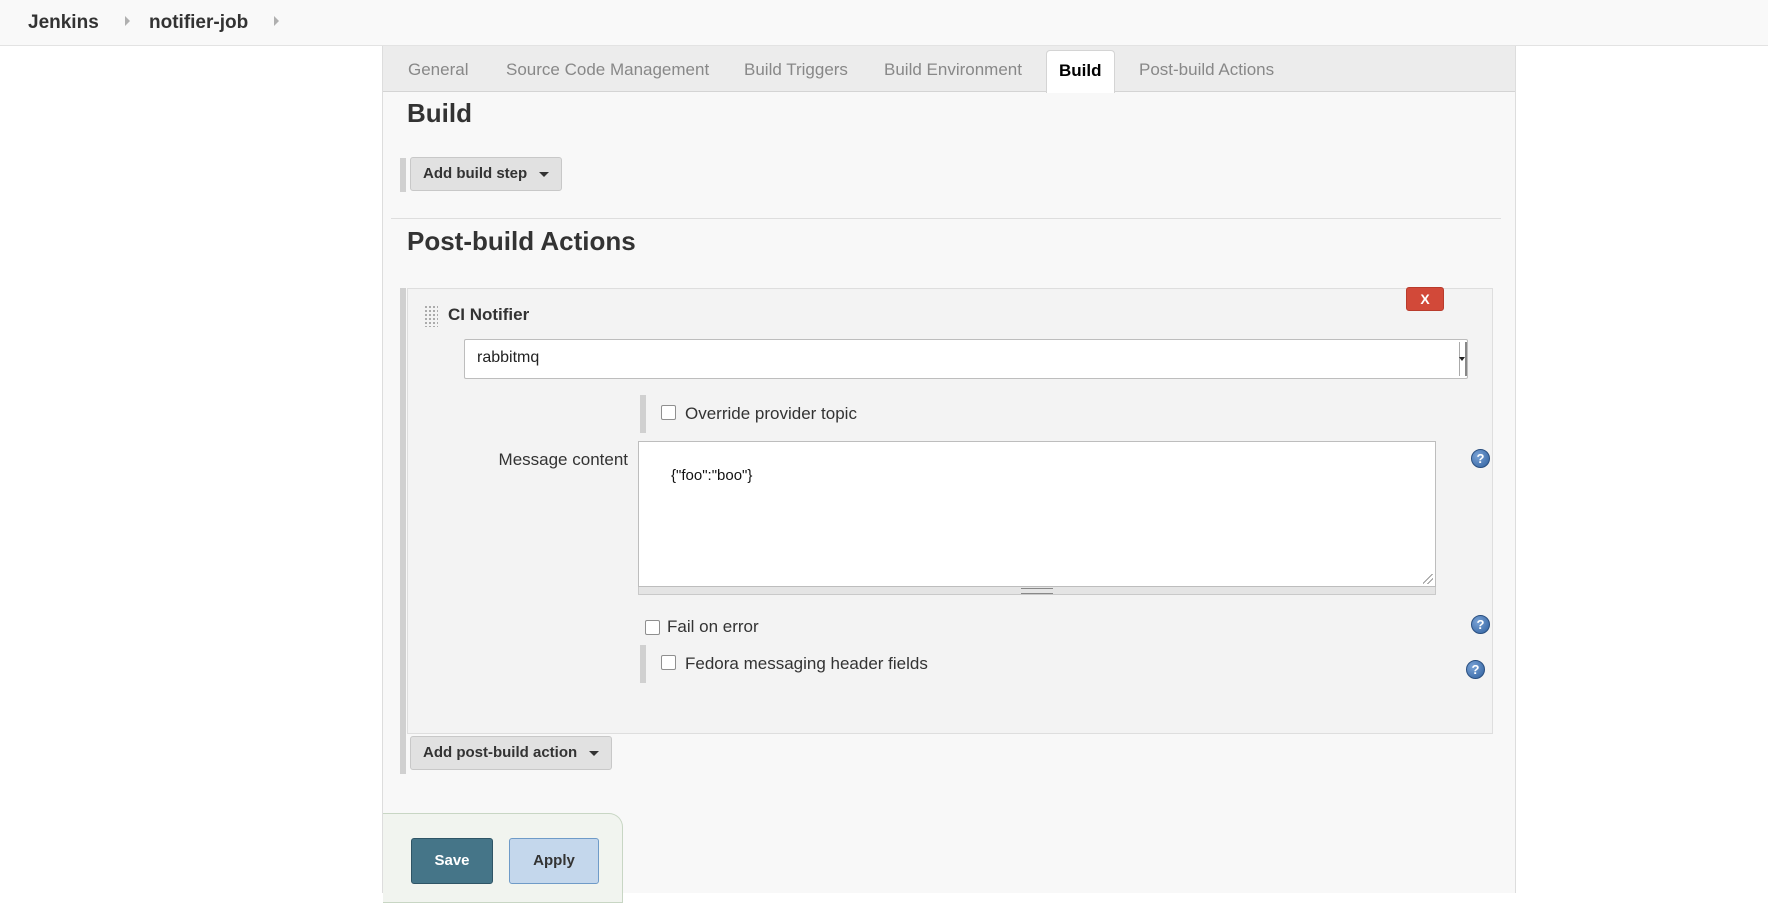  What do you see at coordinates (438, 70) in the screenshot?
I see `tab-general: General` at bounding box center [438, 70].